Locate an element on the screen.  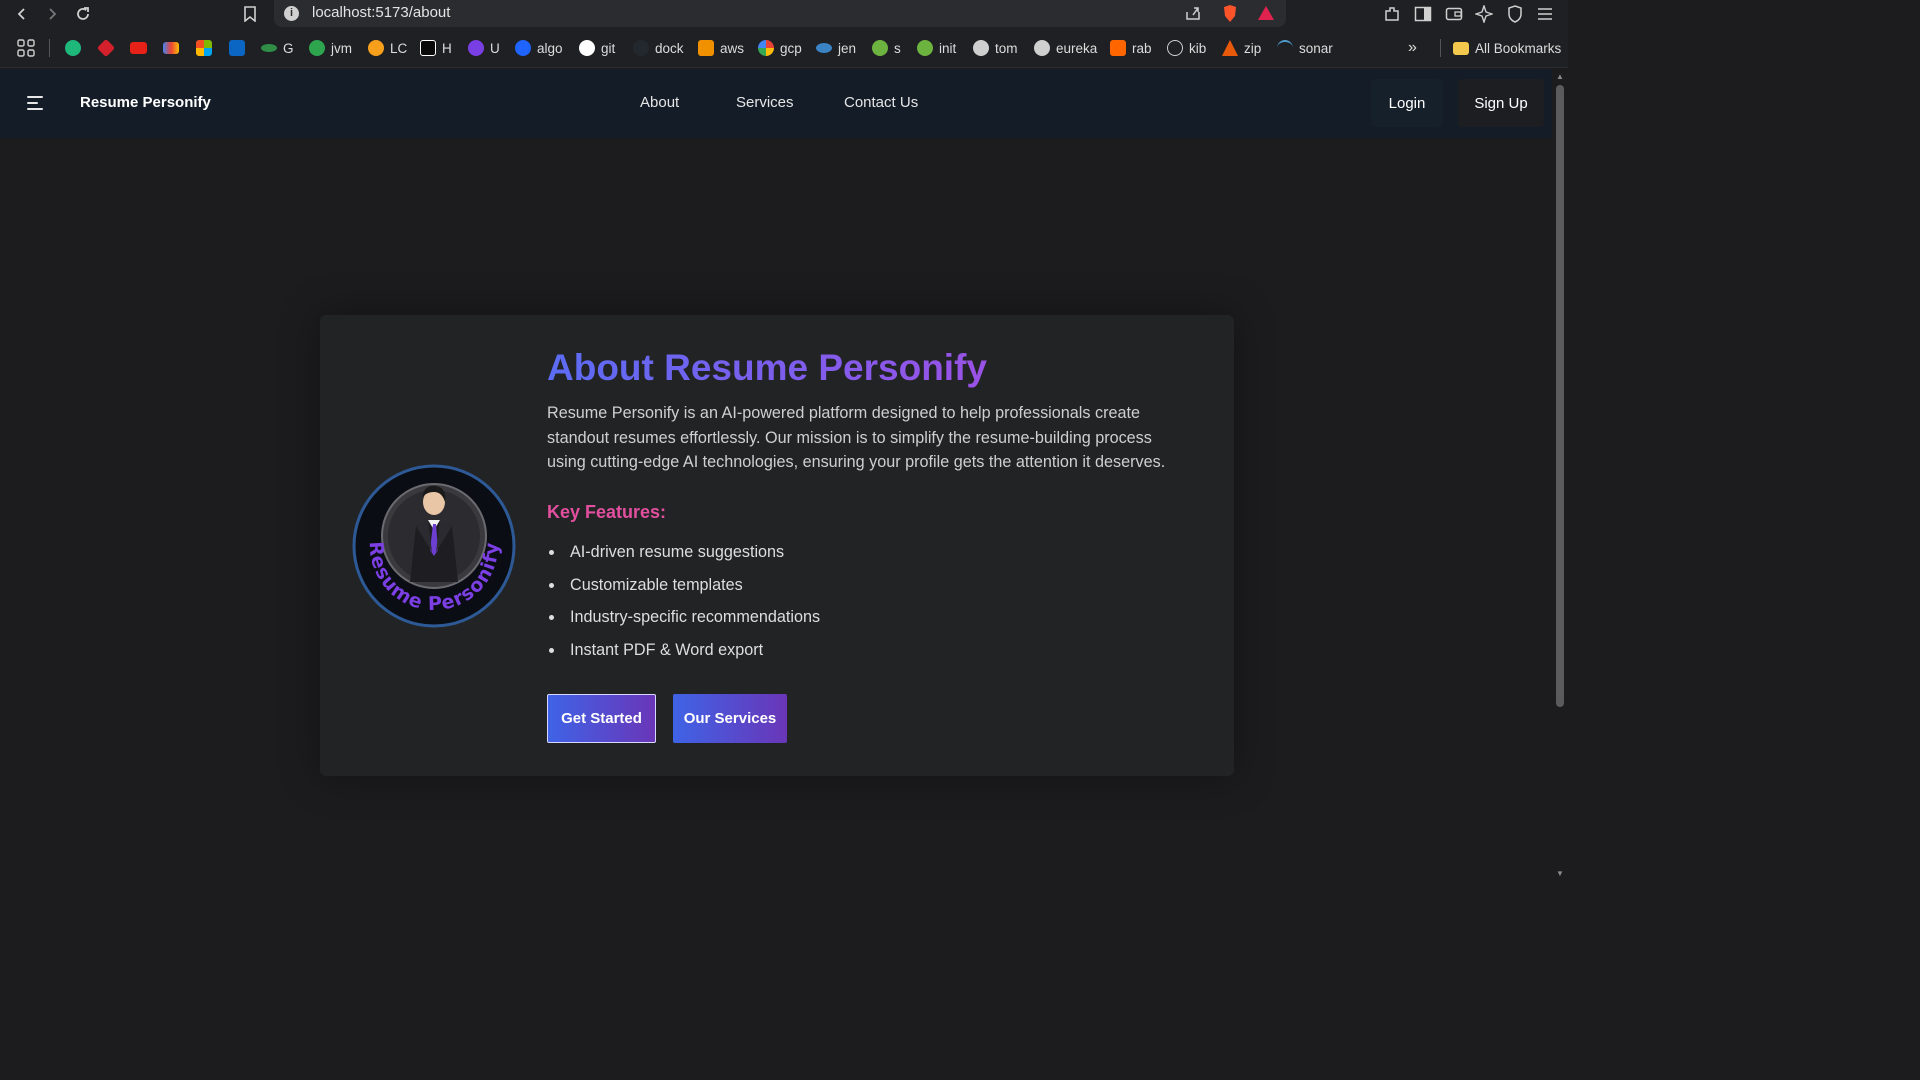
share-icon is located at coordinates (1193, 15).